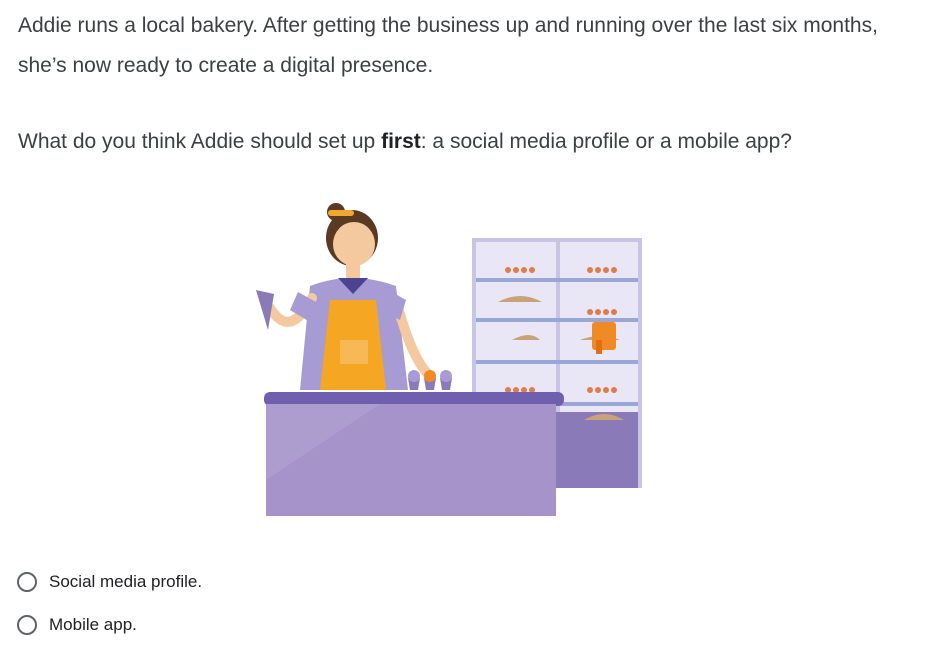  What do you see at coordinates (345, 296) in the screenshot?
I see `baker-figure` at bounding box center [345, 296].